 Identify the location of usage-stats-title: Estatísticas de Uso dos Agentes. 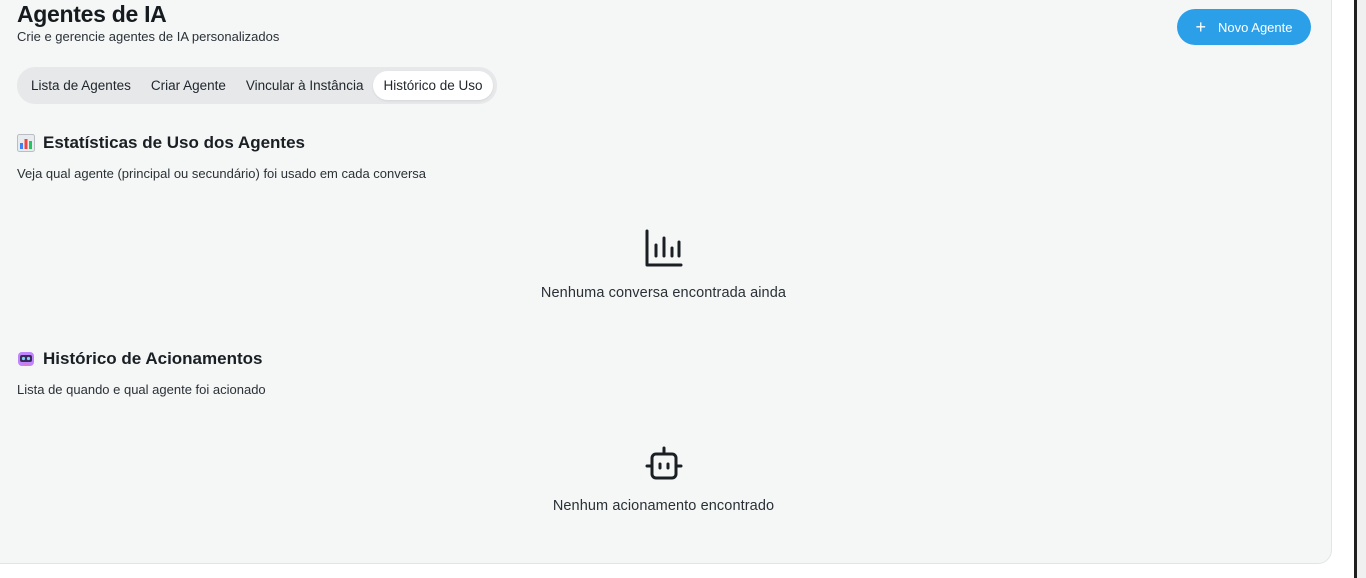
(161, 143).